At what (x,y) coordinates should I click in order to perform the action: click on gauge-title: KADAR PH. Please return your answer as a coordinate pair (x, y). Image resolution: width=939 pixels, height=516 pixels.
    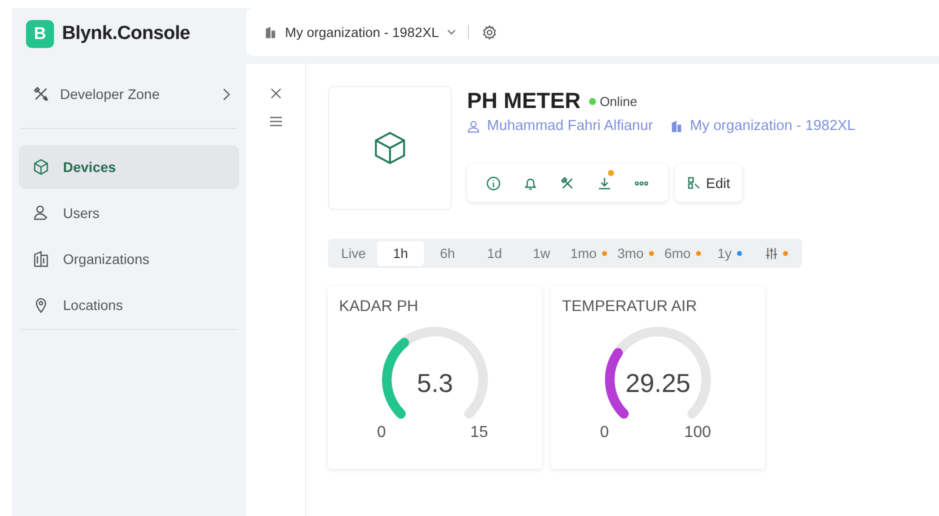
    Looking at the image, I should click on (379, 307).